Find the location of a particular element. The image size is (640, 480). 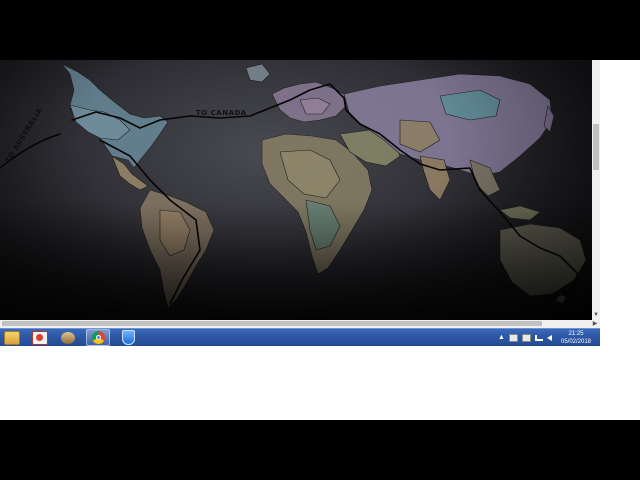

clock-time: 21:25 is located at coordinates (576, 334).